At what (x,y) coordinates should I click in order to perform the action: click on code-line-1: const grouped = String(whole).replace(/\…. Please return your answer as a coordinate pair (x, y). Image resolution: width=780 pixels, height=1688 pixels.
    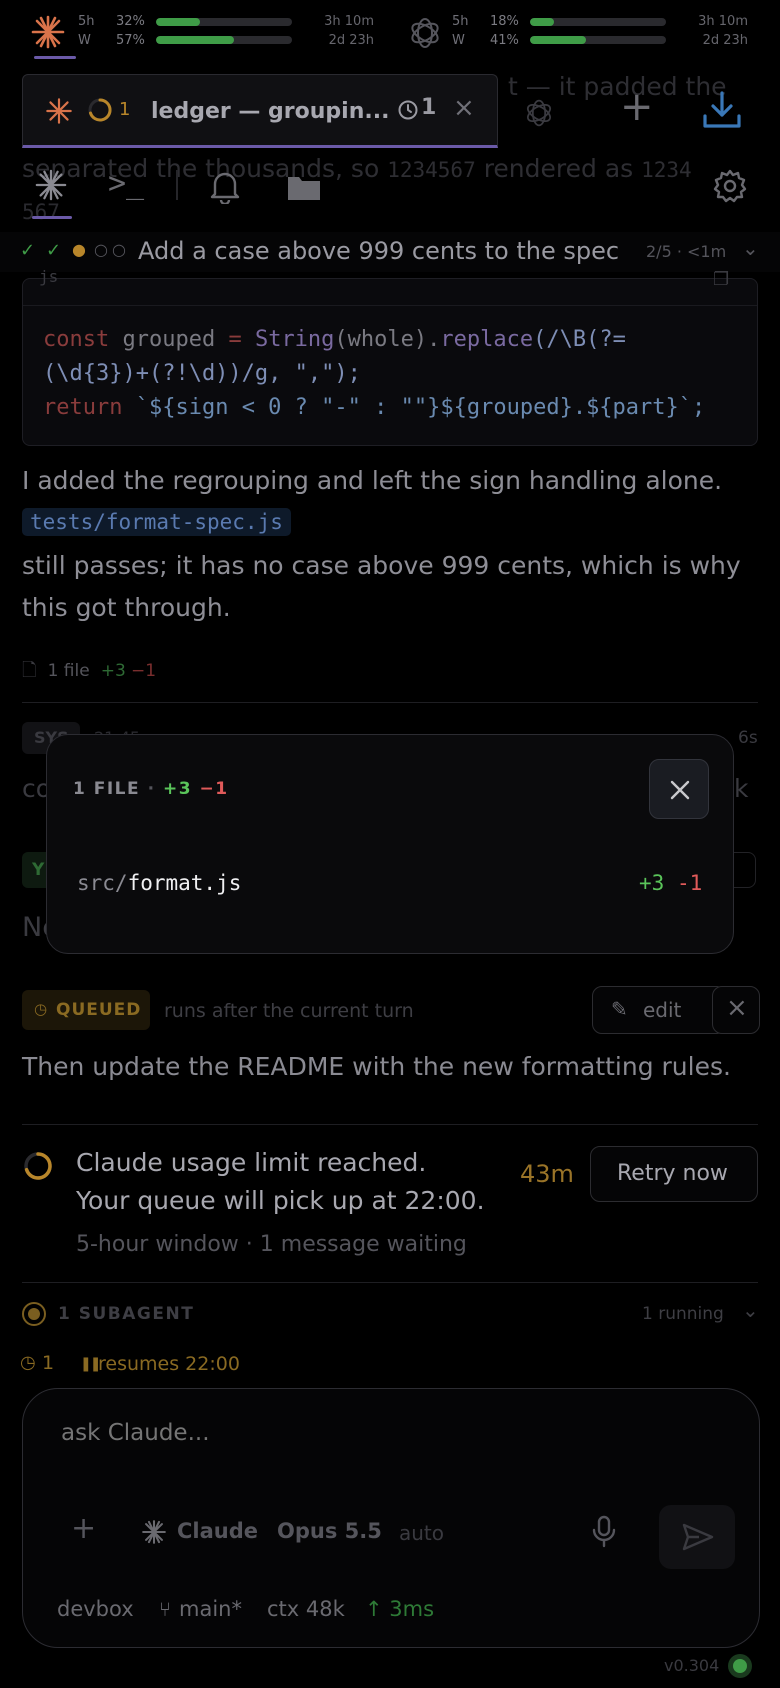
    Looking at the image, I should click on (334, 339).